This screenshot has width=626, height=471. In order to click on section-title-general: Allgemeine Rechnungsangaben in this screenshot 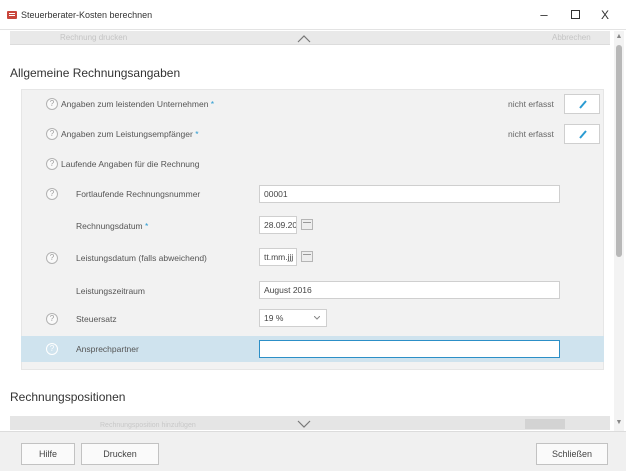, I will do `click(95, 73)`.